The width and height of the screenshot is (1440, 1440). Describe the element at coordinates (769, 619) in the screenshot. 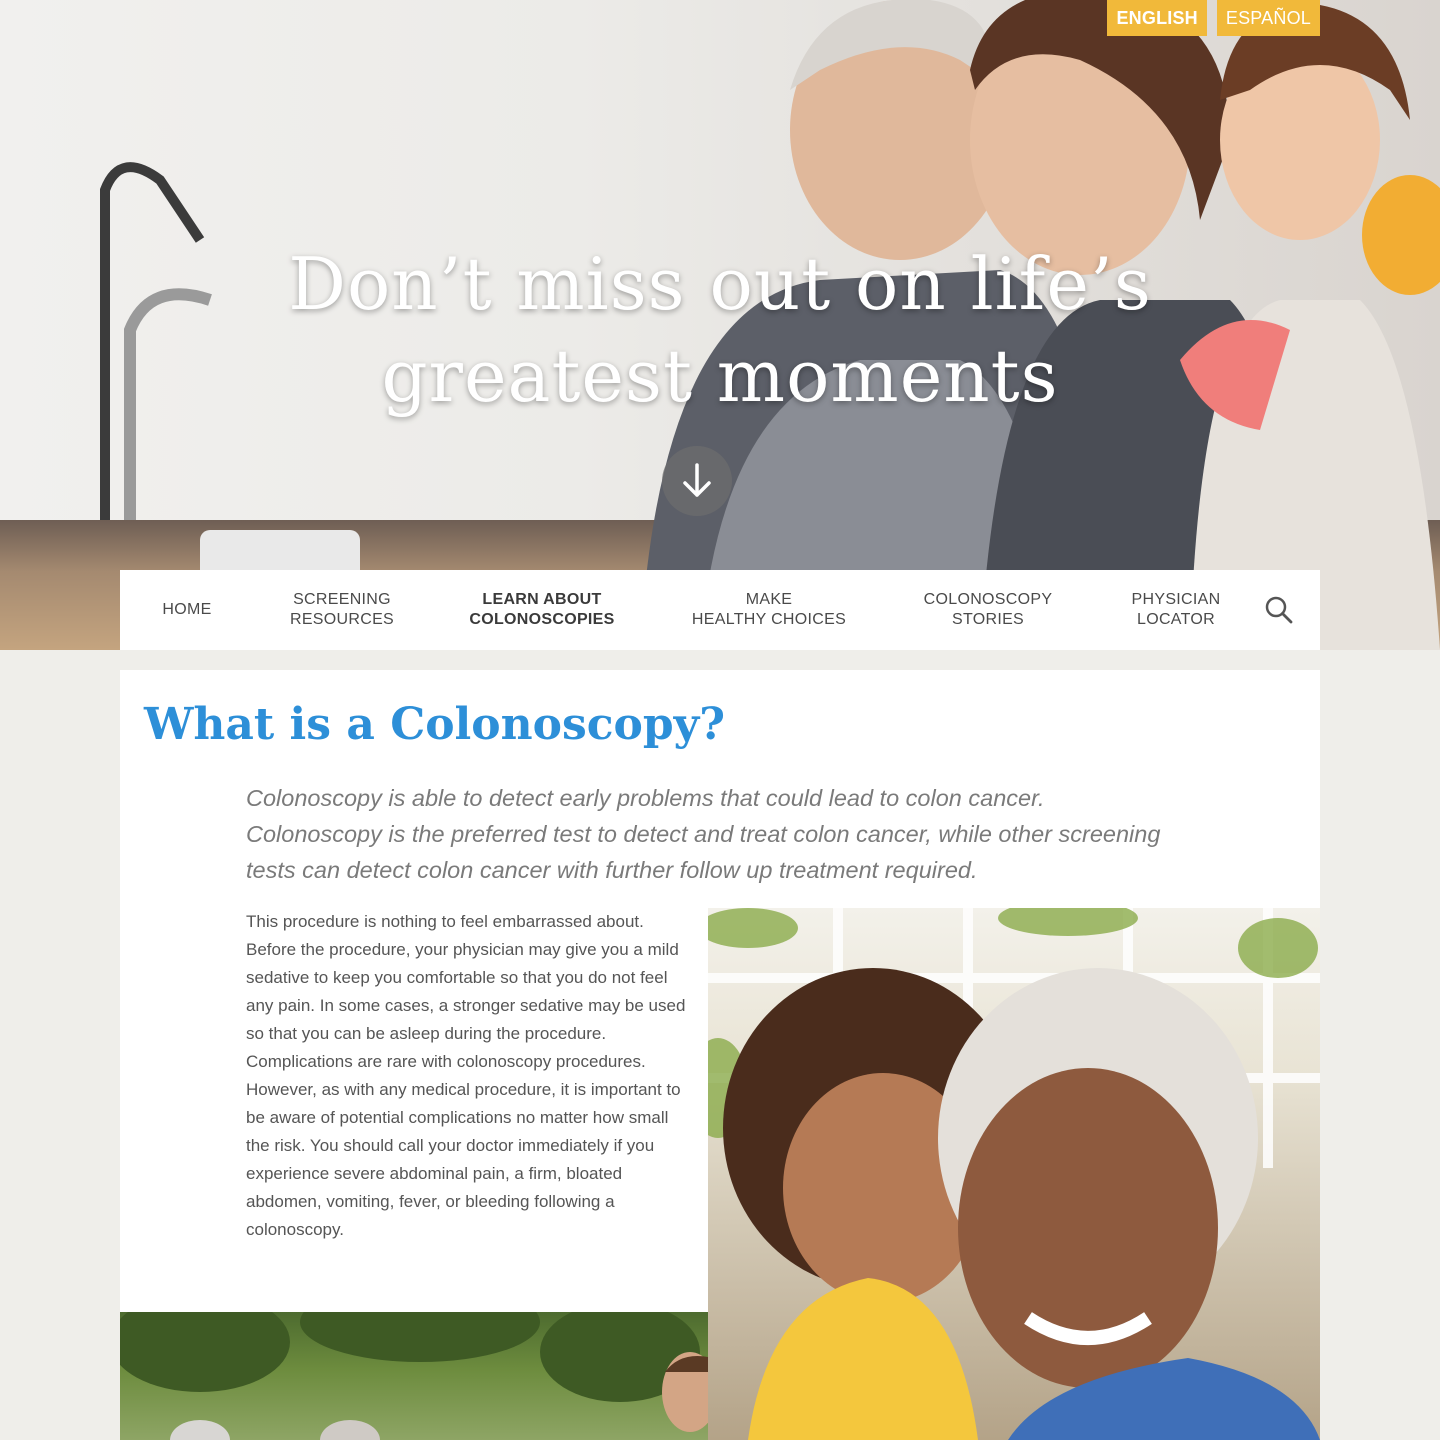

I see `nav-item-label: HEALTHY CHOICES` at that location.